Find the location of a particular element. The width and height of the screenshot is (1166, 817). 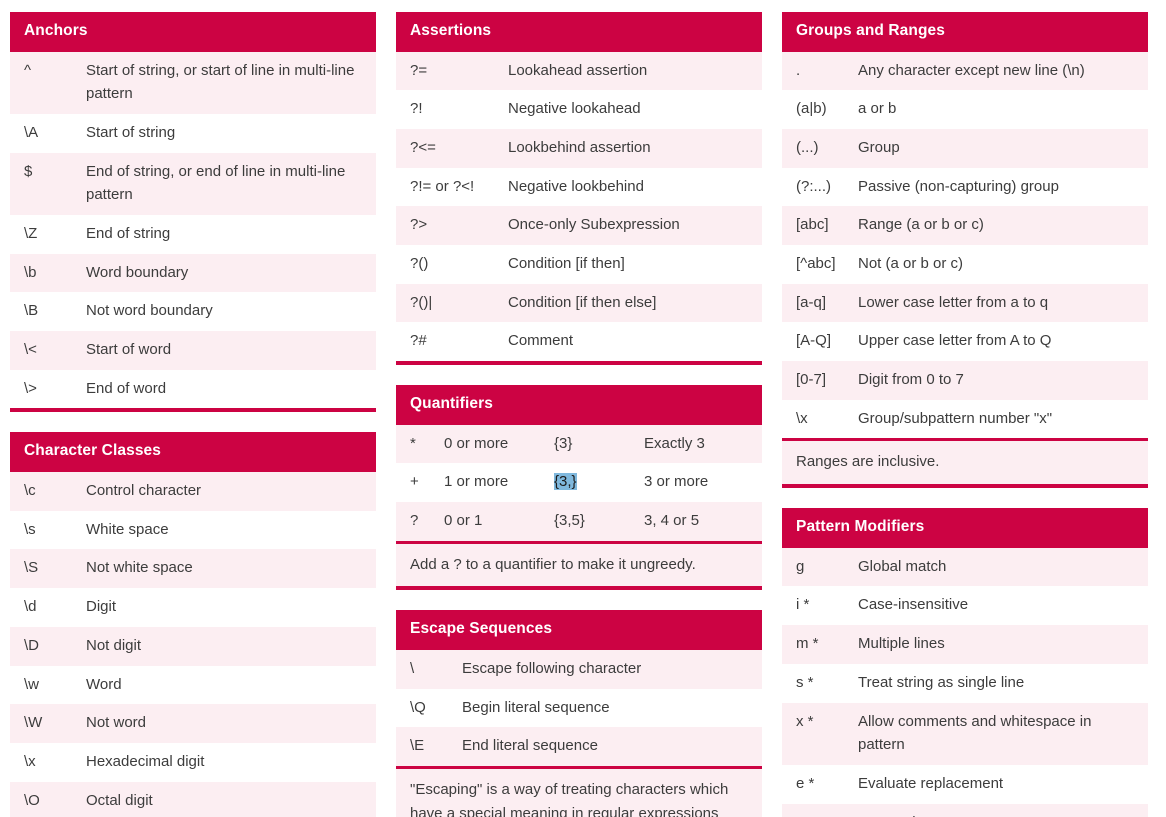

row-value: Condition [if then else] is located at coordinates (582, 302).